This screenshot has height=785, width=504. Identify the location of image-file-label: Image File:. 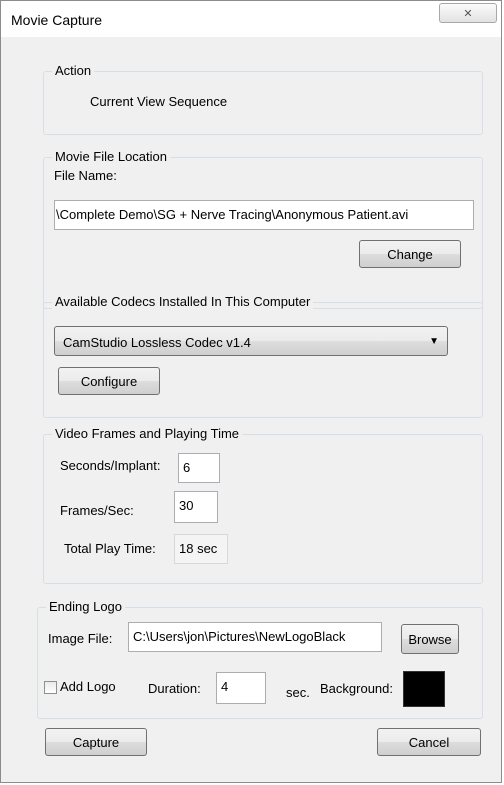
(80, 638).